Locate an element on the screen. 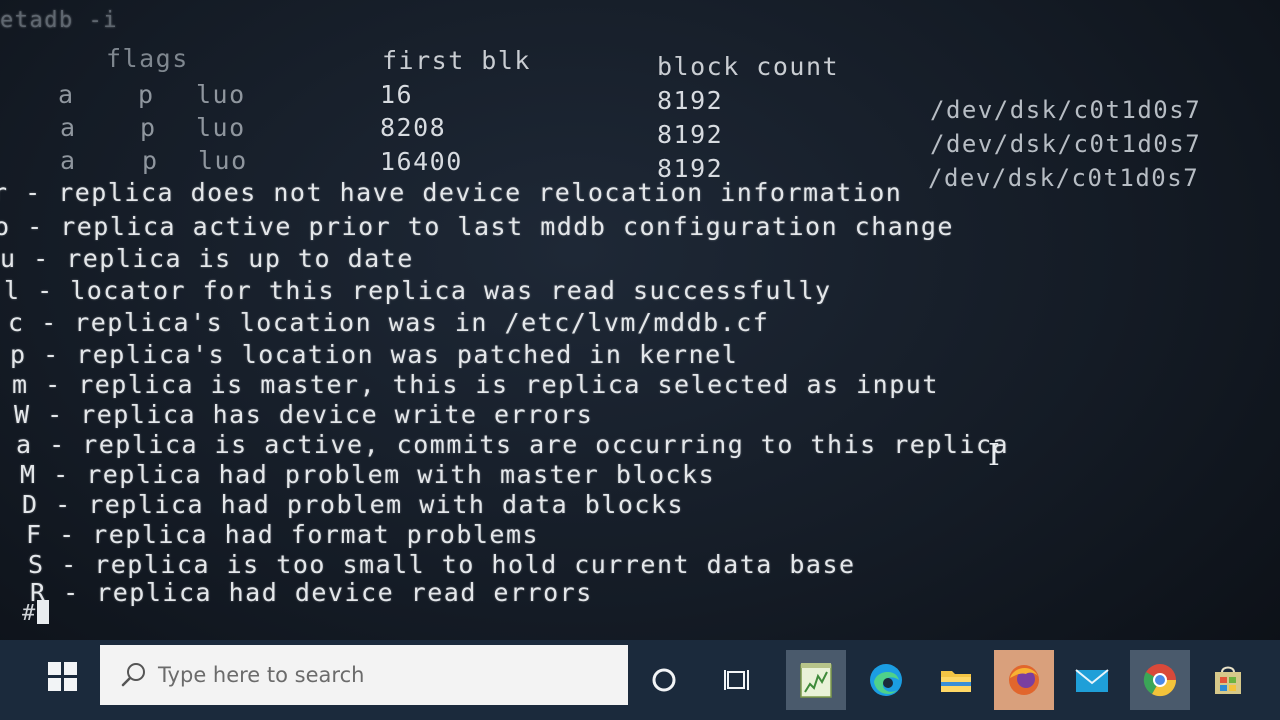  ibeam-cursor-icon: I is located at coordinates (994, 455).